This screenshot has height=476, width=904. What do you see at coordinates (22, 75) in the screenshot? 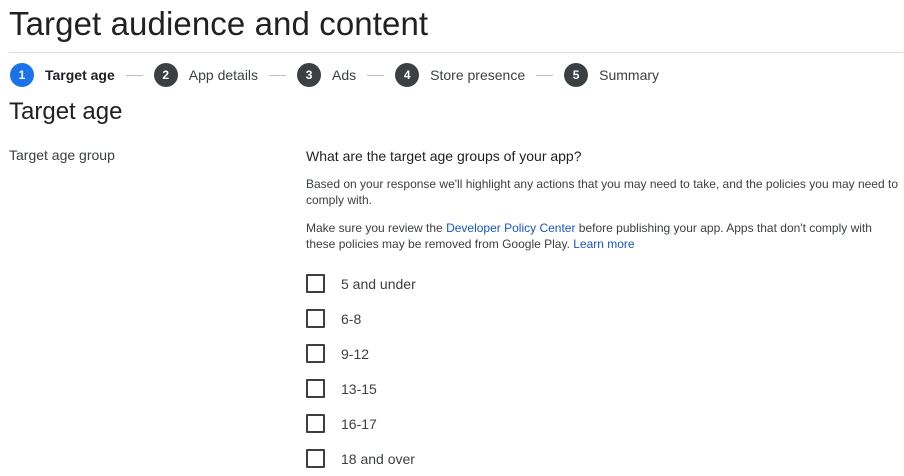
I see `step-number: 1` at bounding box center [22, 75].